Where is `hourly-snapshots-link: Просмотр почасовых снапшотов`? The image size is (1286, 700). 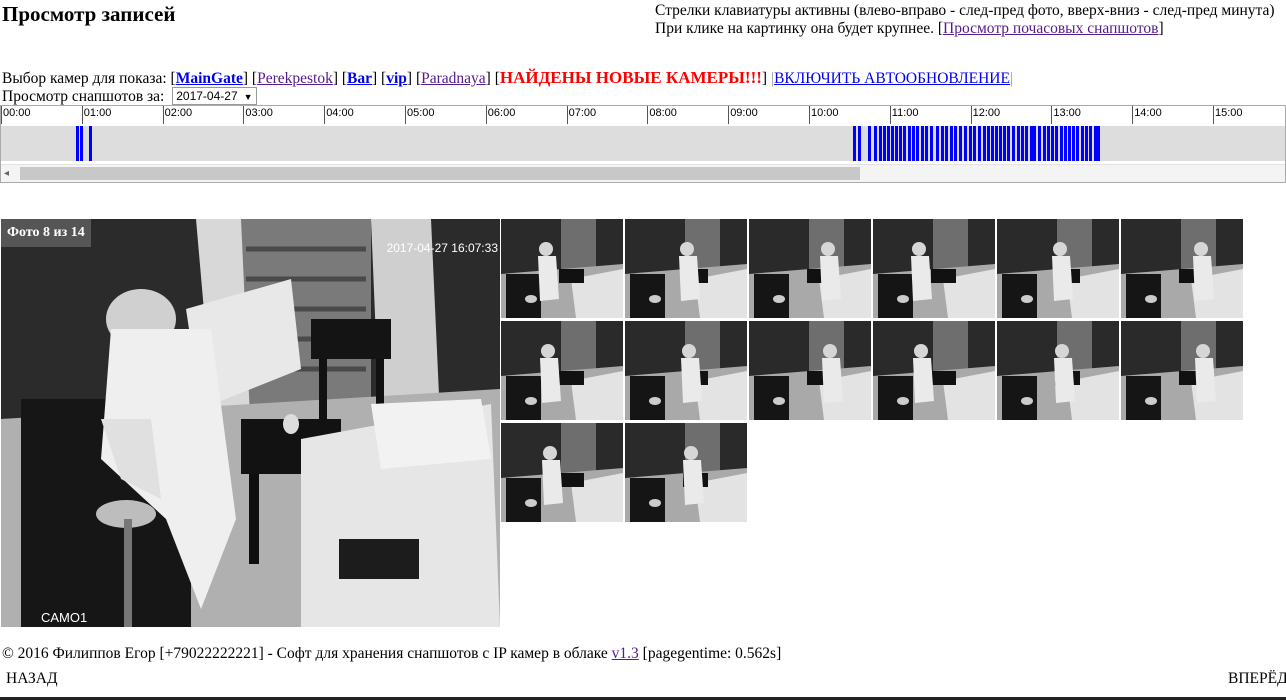
hourly-snapshots-link: Просмотр почасовых снапшотов is located at coordinates (1050, 28).